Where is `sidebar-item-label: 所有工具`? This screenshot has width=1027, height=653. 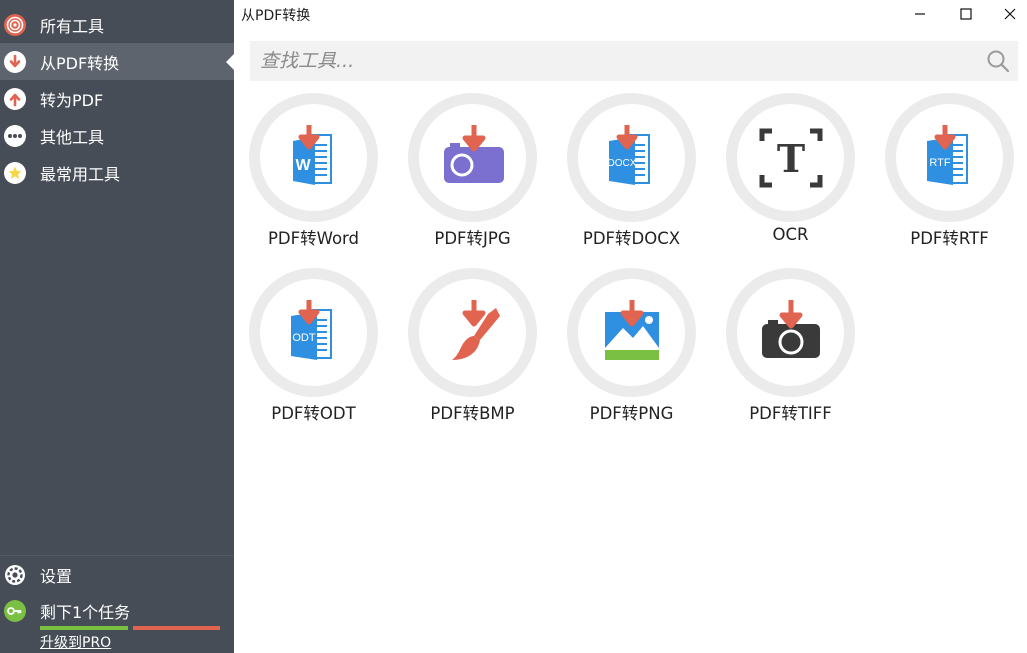 sidebar-item-label: 所有工具 is located at coordinates (72, 26).